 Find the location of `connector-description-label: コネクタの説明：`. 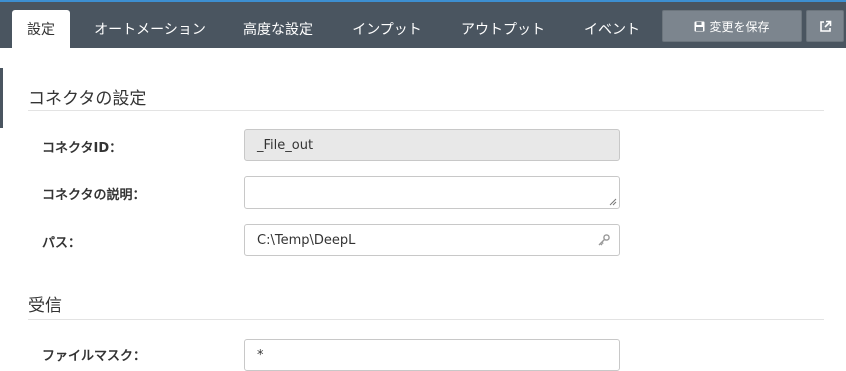

connector-description-label: コネクタの説明： is located at coordinates (94, 195).